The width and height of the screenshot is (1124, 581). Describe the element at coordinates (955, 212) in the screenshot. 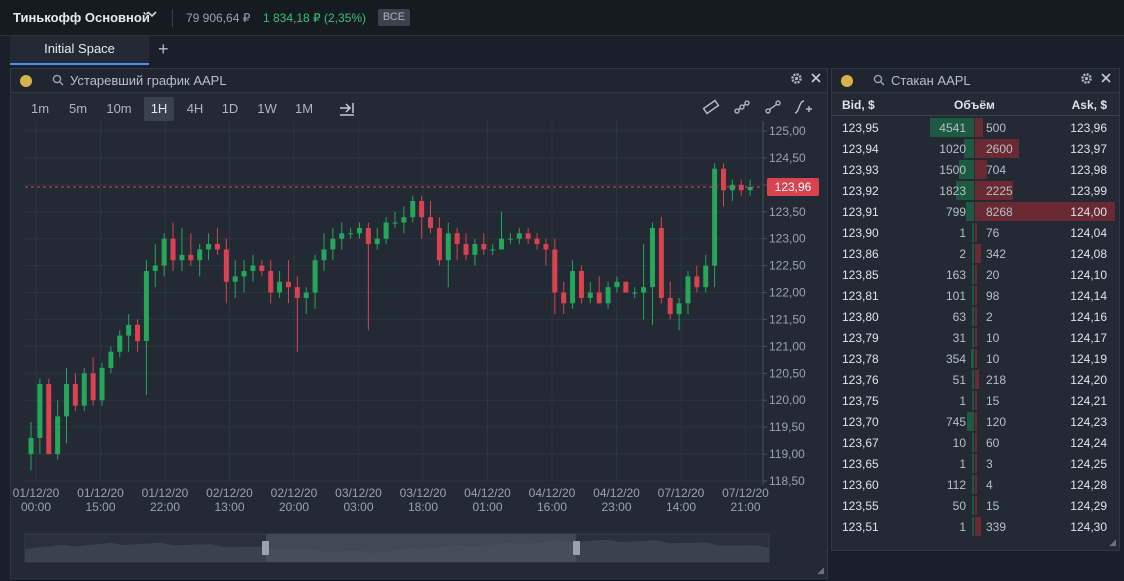

I see `bid-volume: 799` at that location.